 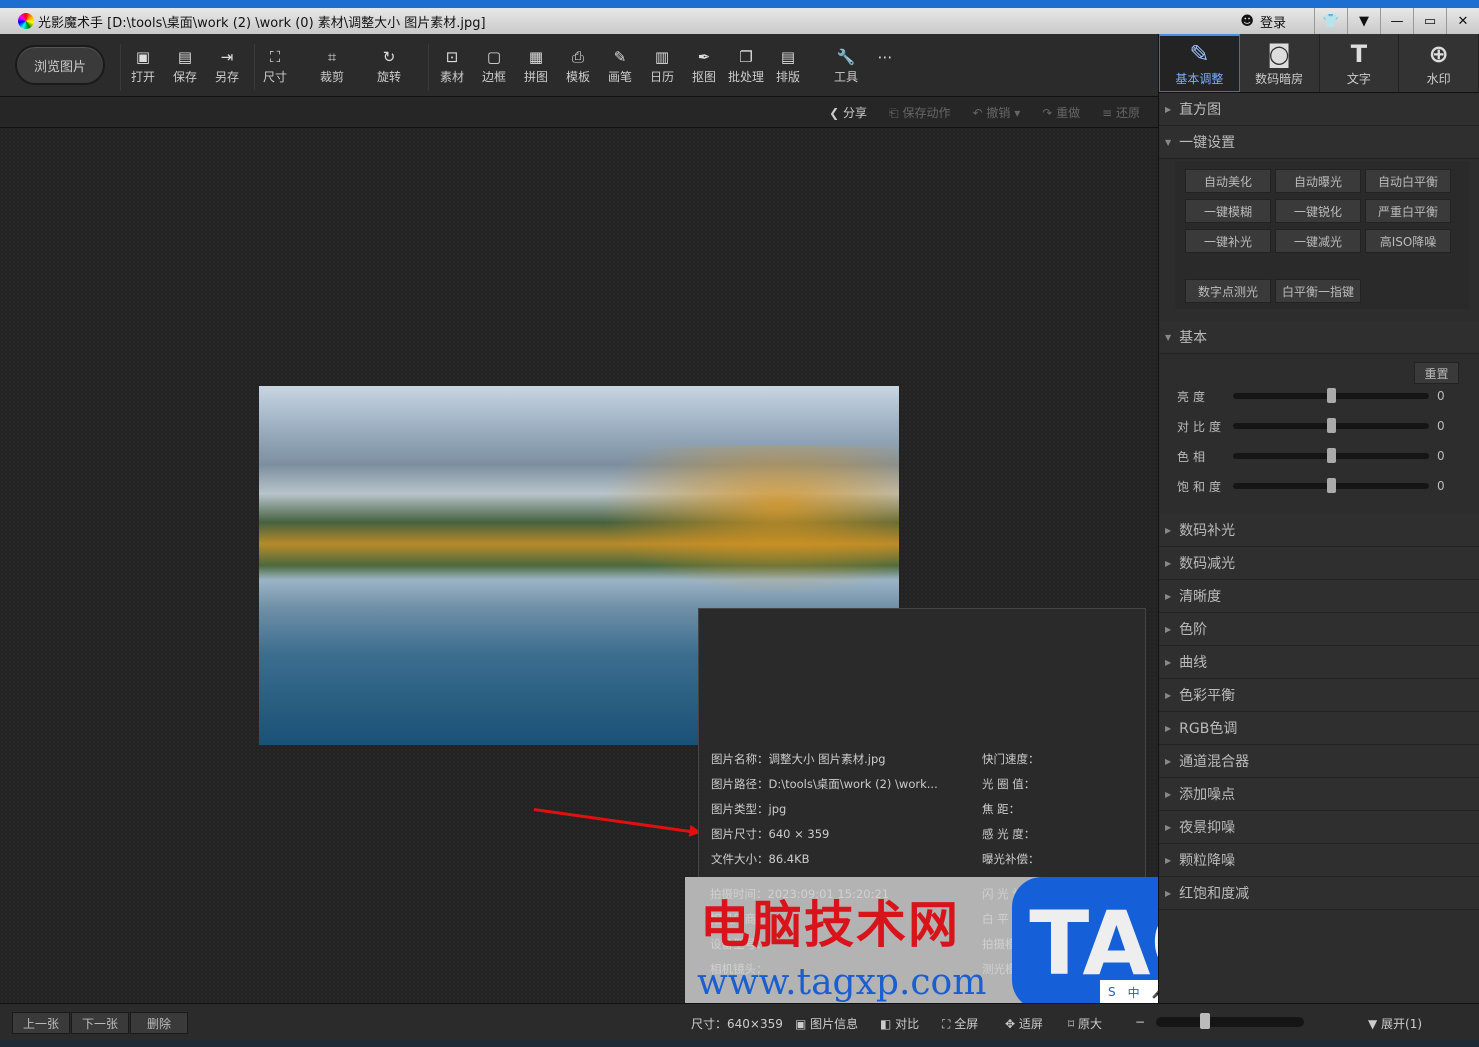 What do you see at coordinates (899, 1023) in the screenshot?
I see `compare-button: ◧ 对比` at bounding box center [899, 1023].